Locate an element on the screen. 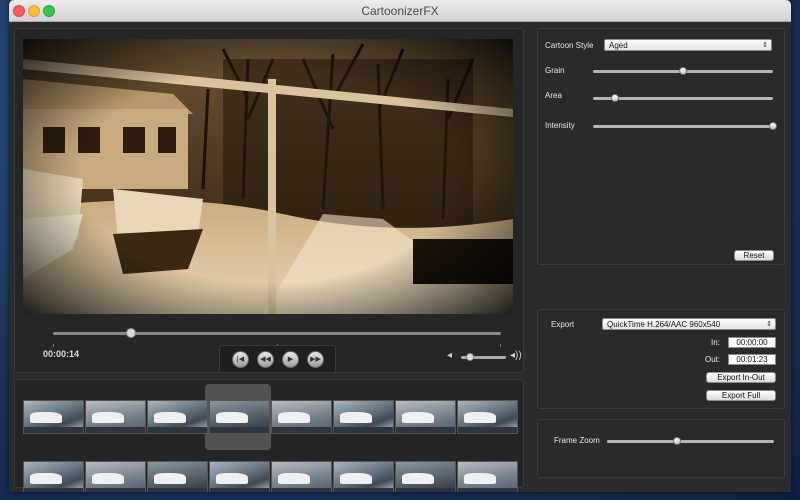  frame-zoom-slider-handle is located at coordinates (677, 441).